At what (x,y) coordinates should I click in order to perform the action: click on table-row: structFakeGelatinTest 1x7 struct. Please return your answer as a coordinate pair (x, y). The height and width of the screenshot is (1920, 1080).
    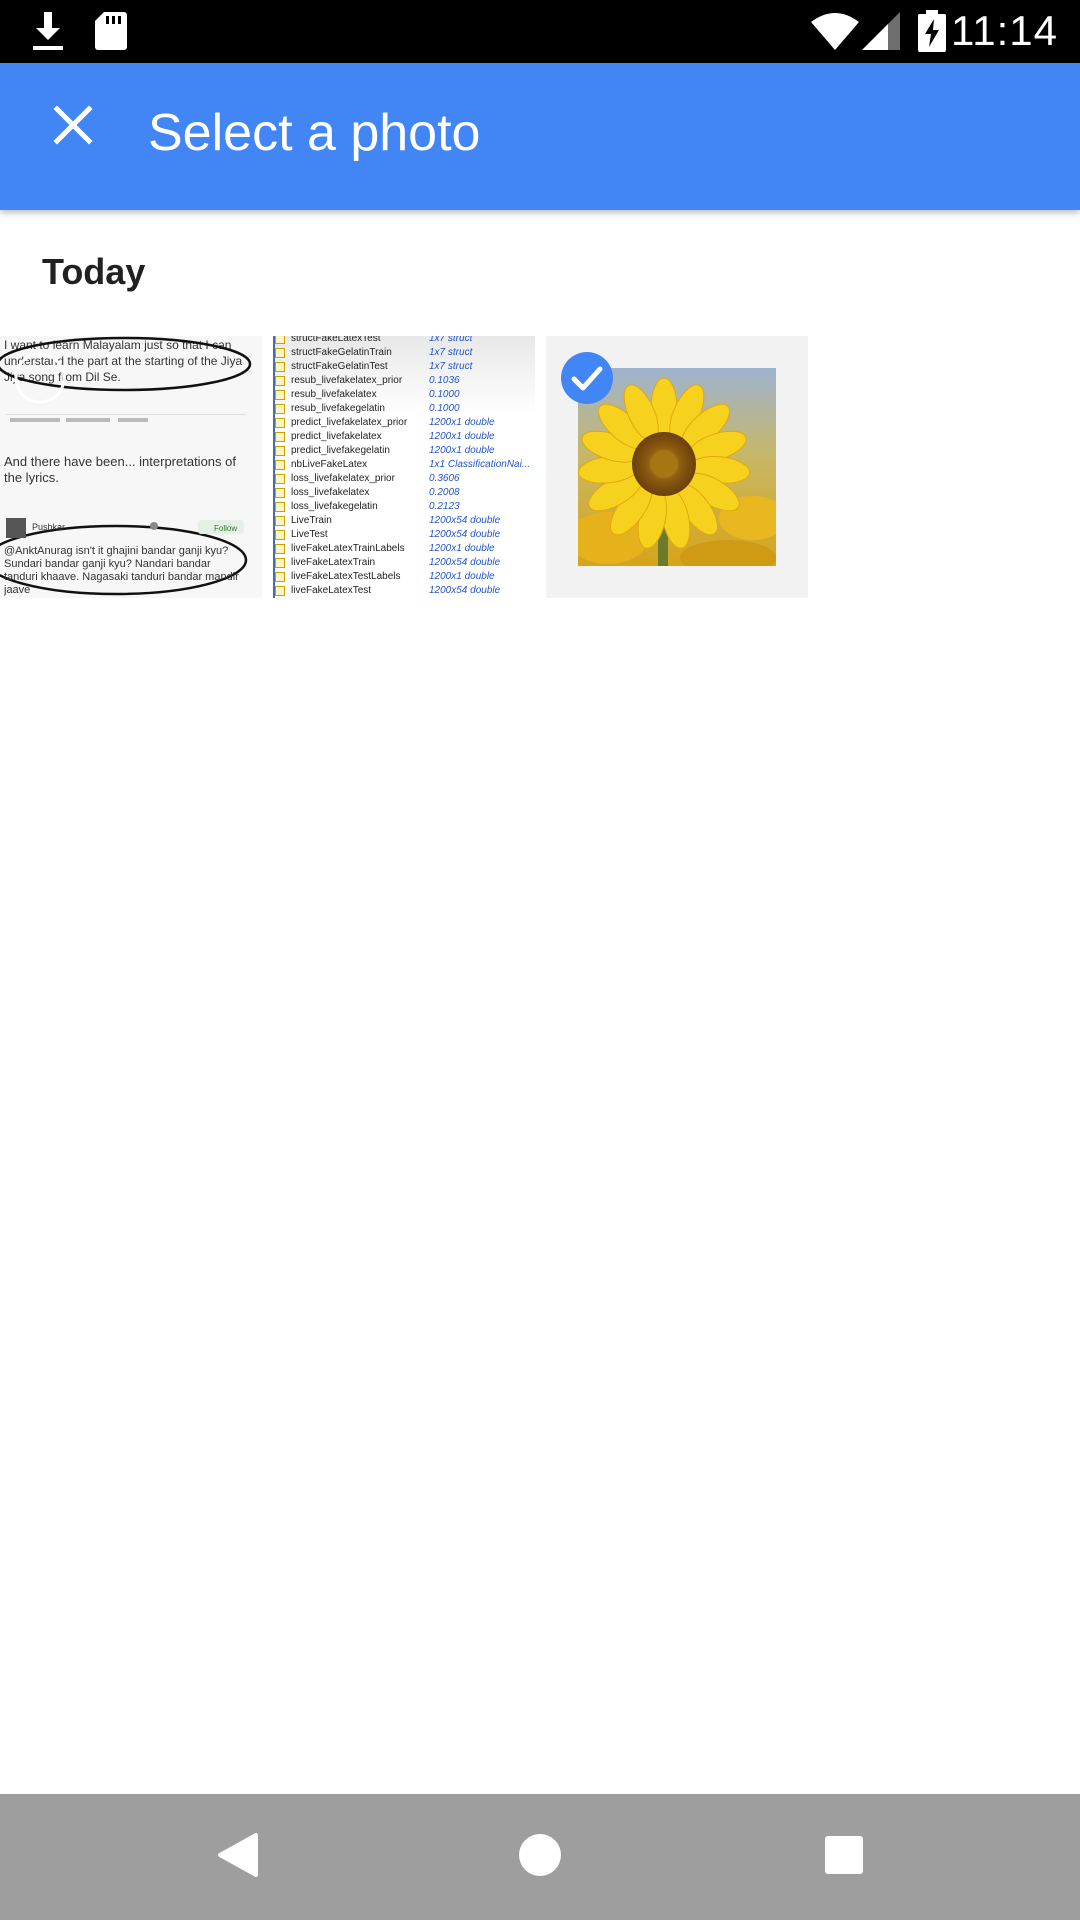
    Looking at the image, I should click on (404, 367).